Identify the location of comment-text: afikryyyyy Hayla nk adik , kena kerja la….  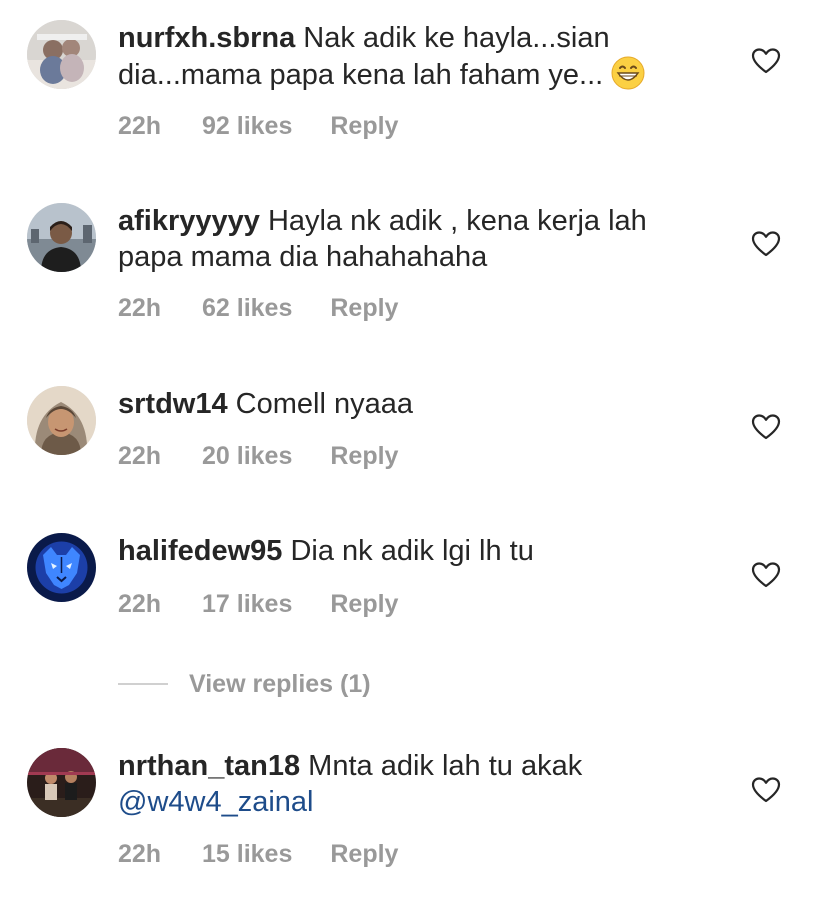
(418, 239).